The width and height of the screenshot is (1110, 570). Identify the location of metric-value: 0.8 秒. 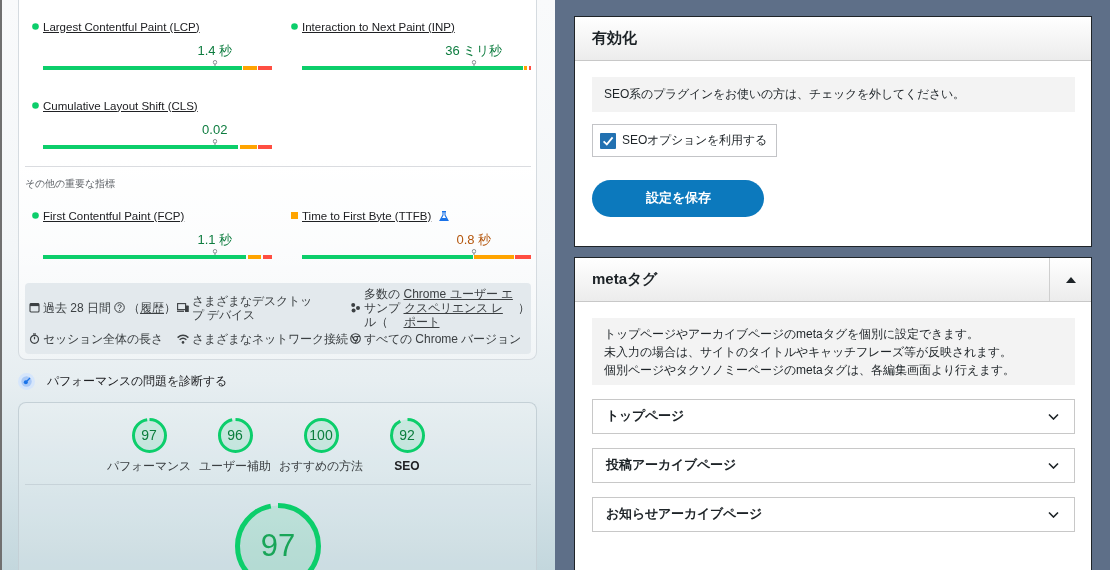
(474, 239).